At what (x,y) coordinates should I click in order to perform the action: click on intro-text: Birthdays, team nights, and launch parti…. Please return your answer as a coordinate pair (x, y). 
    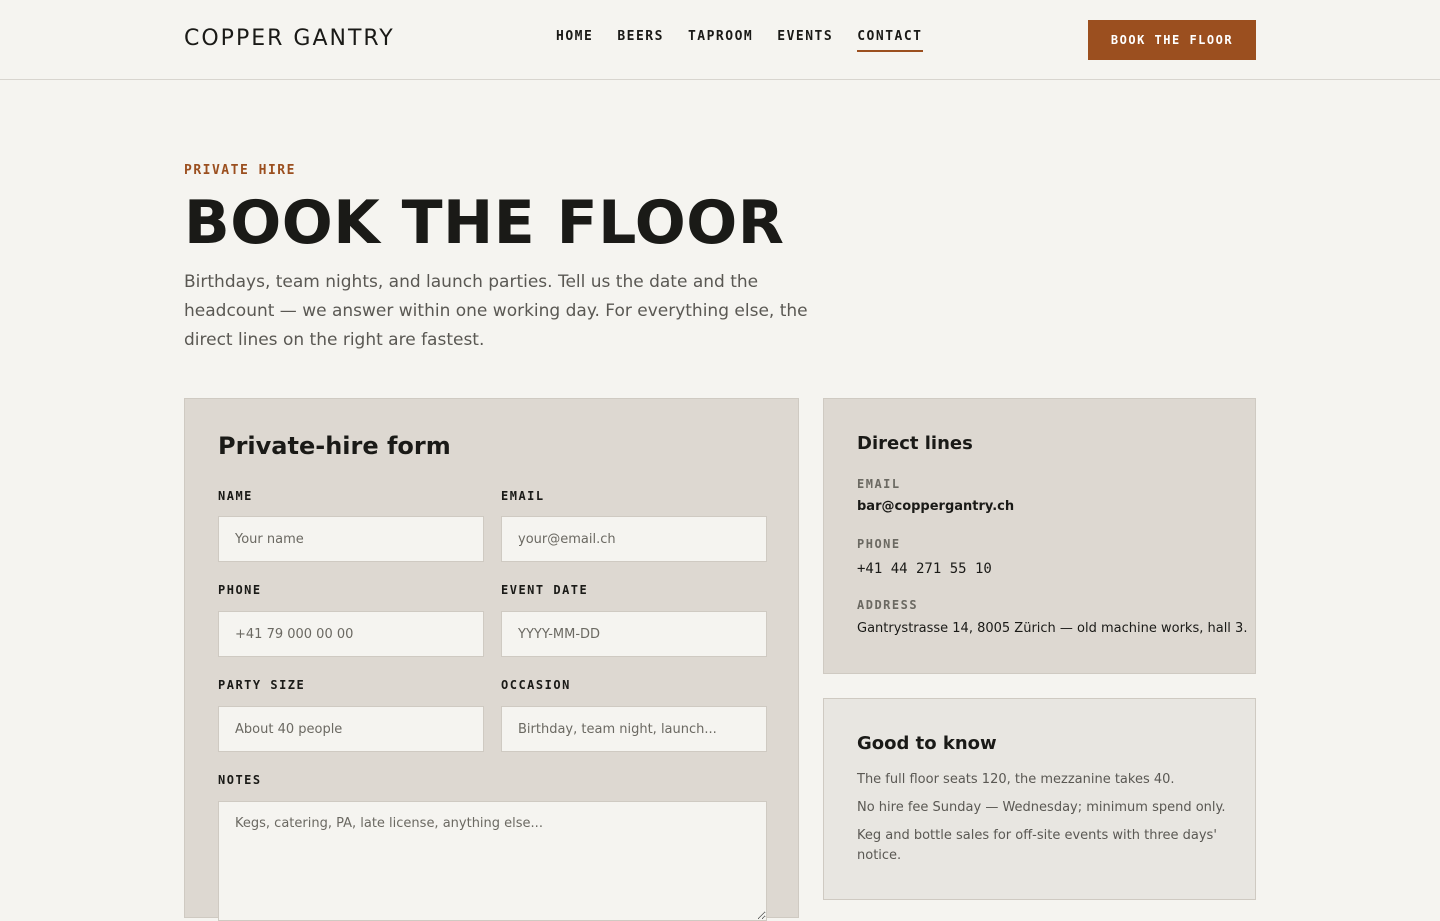
    Looking at the image, I should click on (496, 311).